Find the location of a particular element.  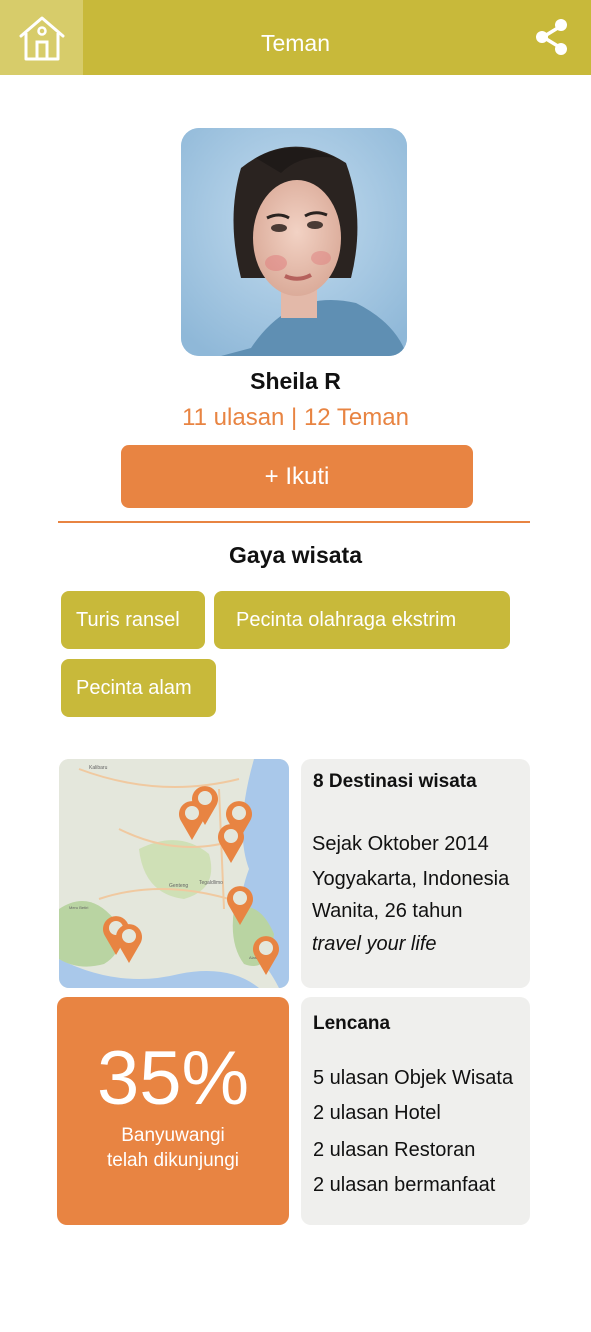

top-bar: Teman is located at coordinates (295, 37).